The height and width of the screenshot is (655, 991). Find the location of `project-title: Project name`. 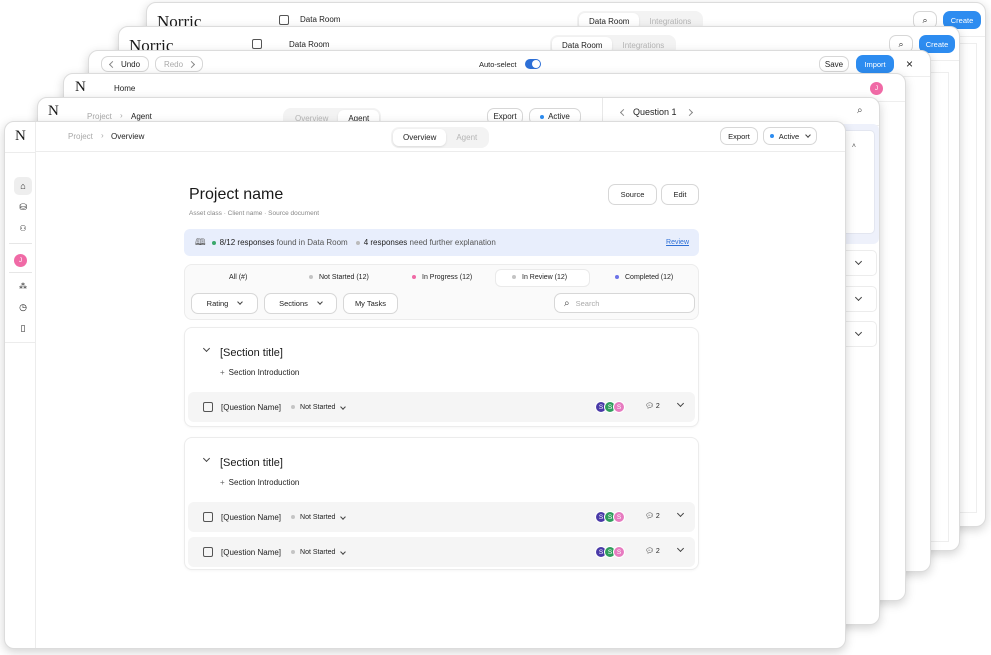

project-title: Project name is located at coordinates (236, 194).